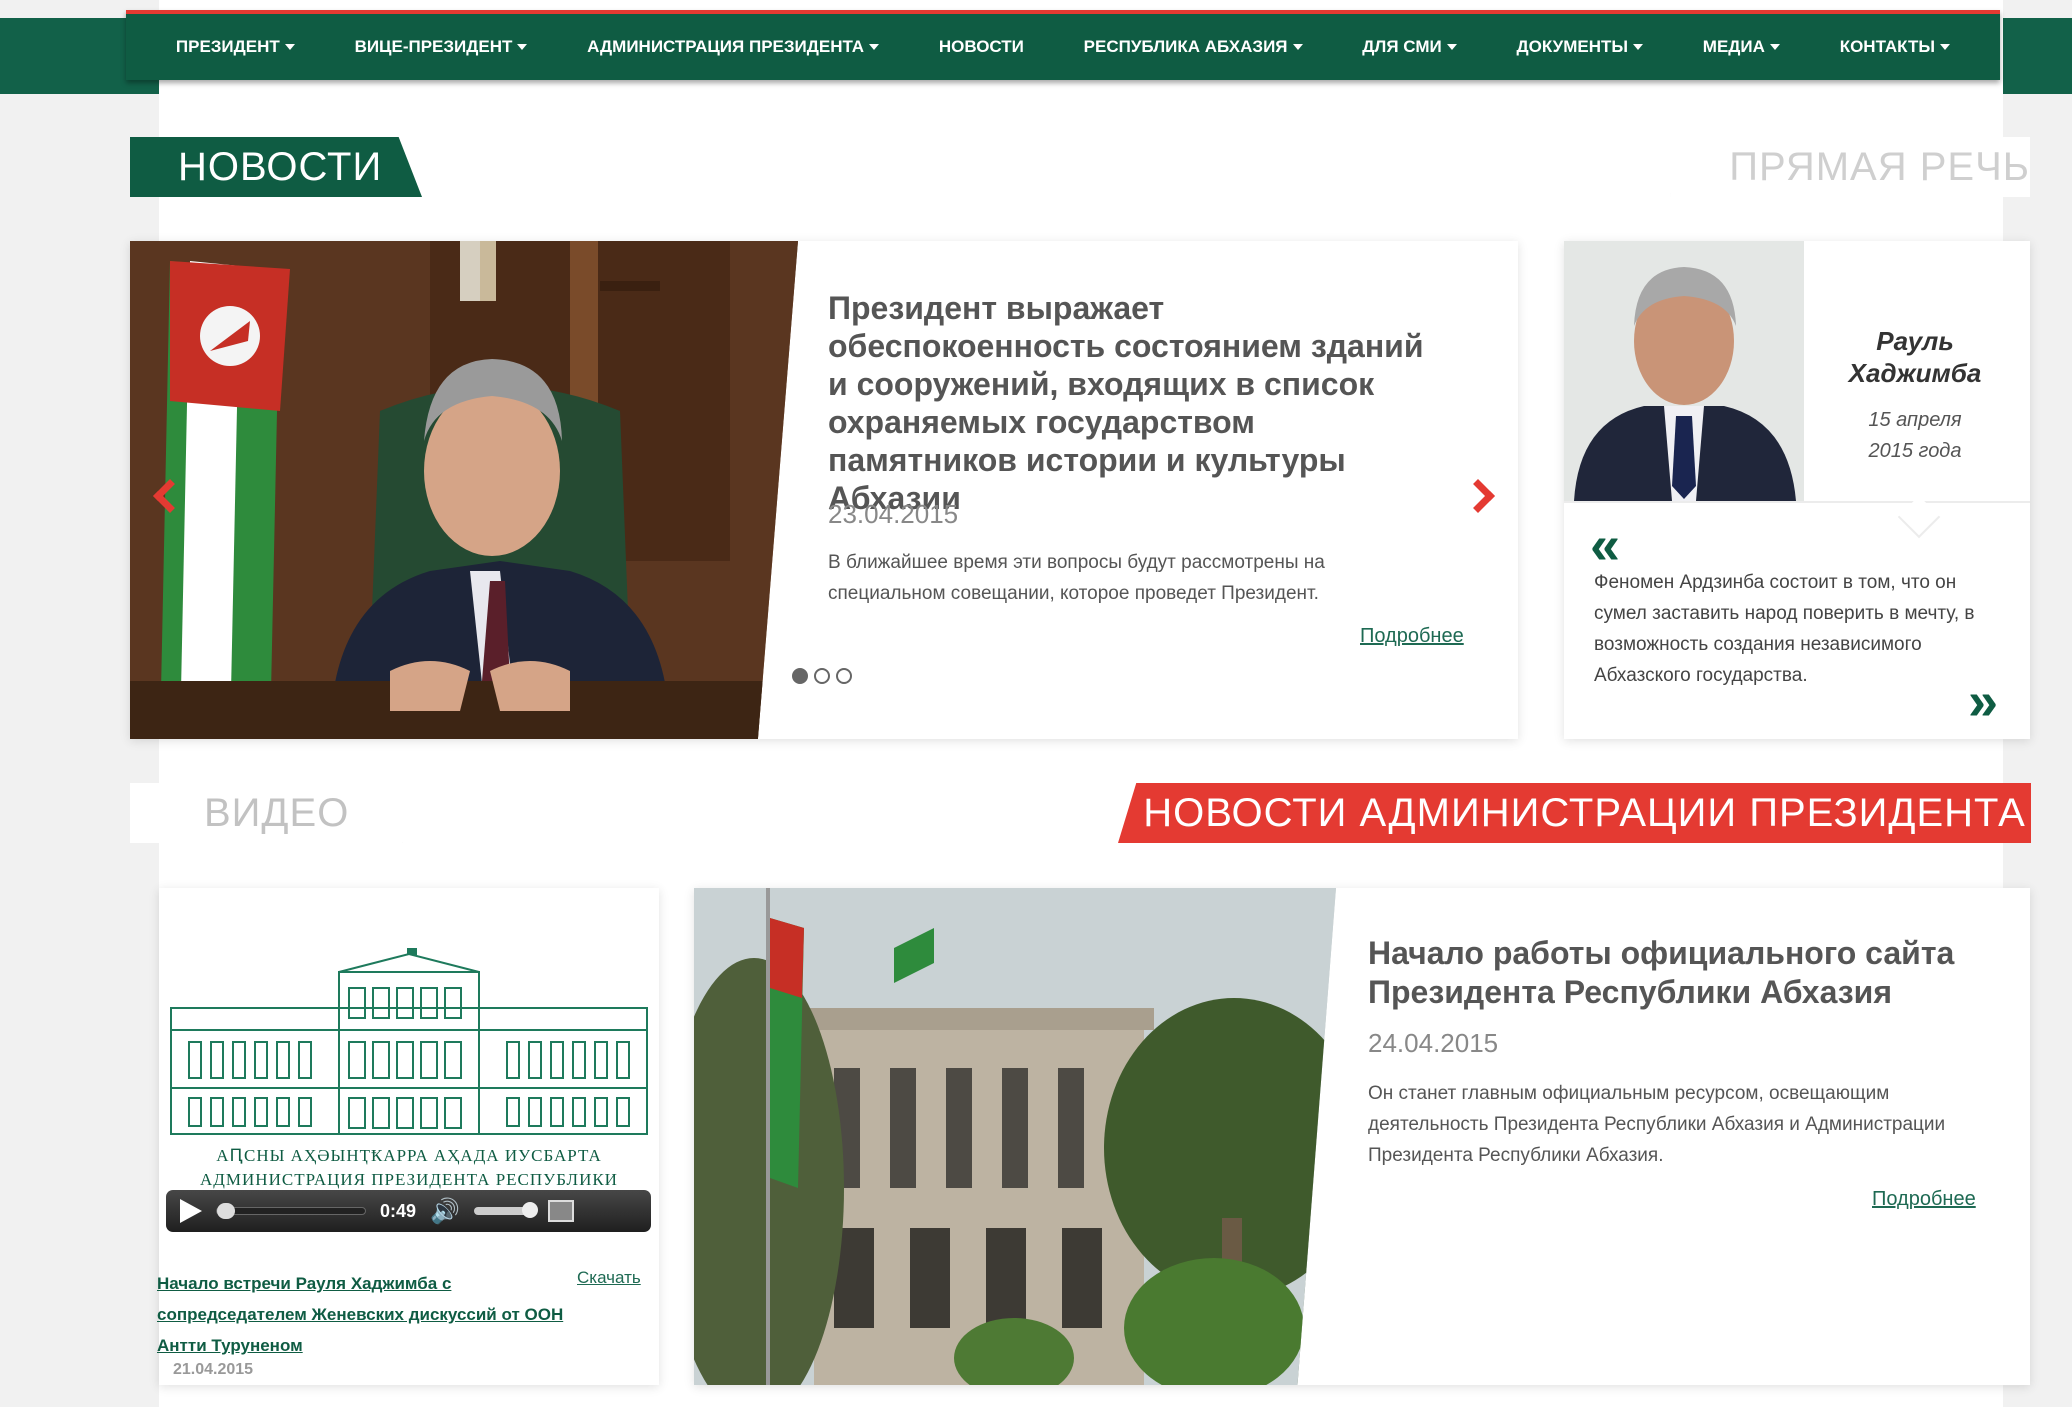 This screenshot has height=1407, width=2072. I want to click on section-header-speech: ПРЯМАЯ РЕЧЬ, so click(1850, 167).